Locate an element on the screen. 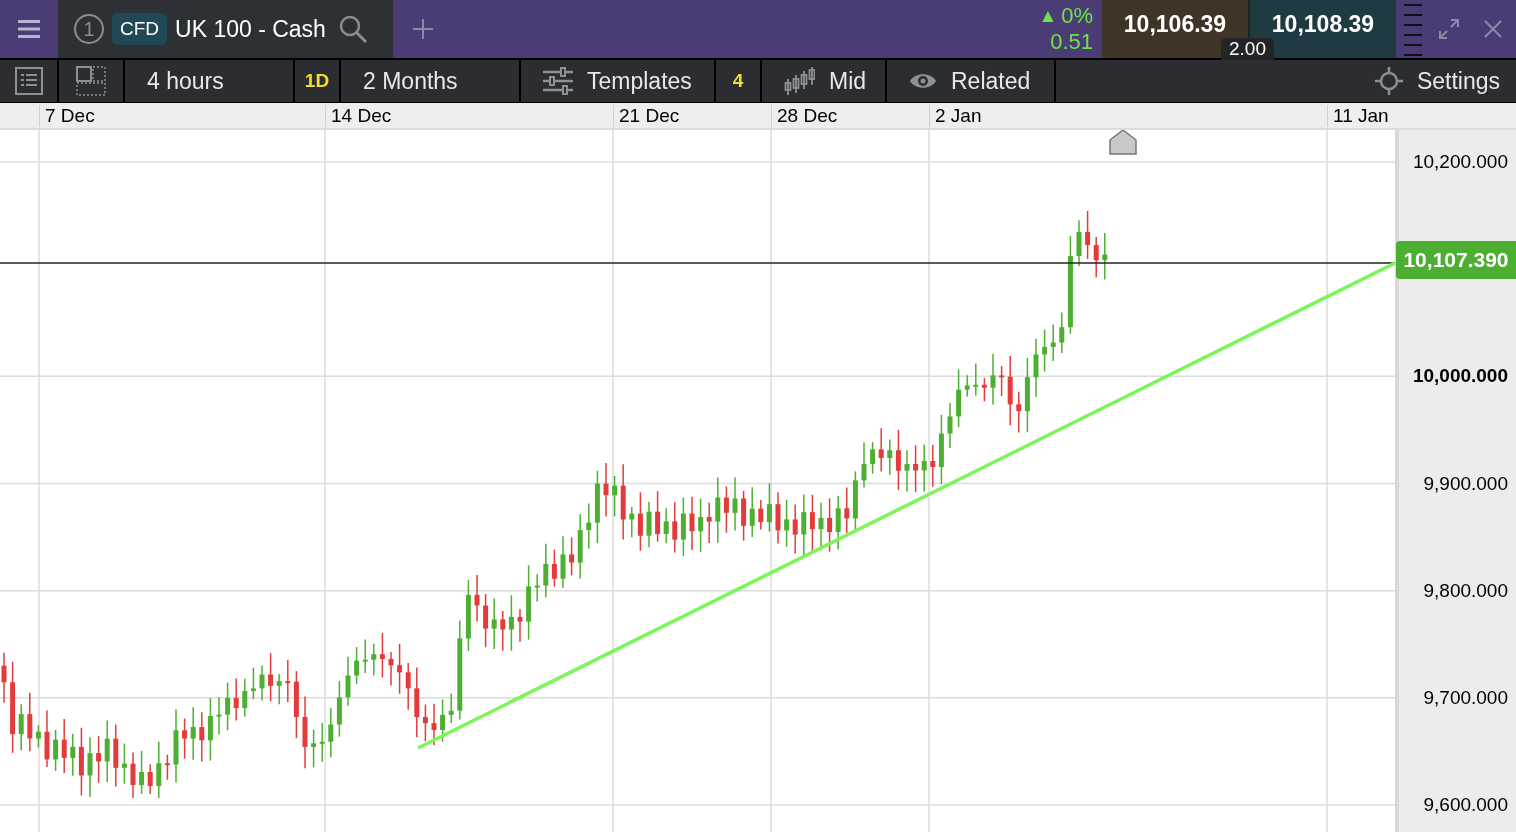 This screenshot has height=832, width=1516. price-label: 9,700.000 is located at coordinates (1465, 697).